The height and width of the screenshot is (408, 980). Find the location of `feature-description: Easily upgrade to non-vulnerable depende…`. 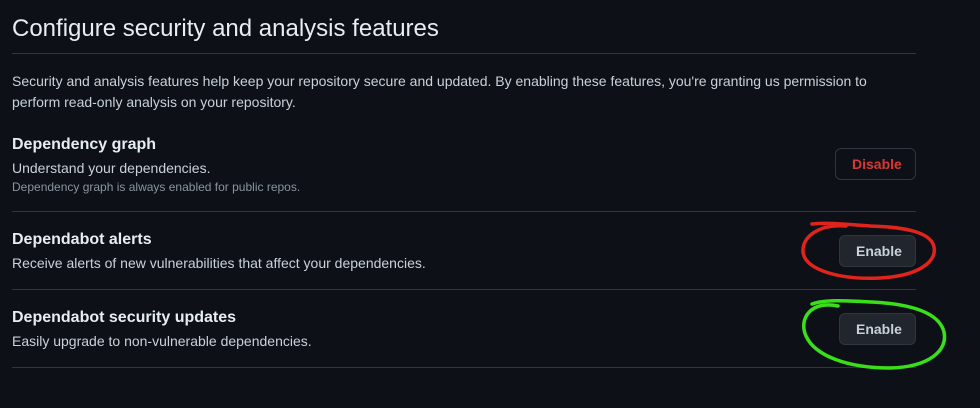

feature-description: Easily upgrade to non-vulnerable depende… is located at coordinates (162, 341).